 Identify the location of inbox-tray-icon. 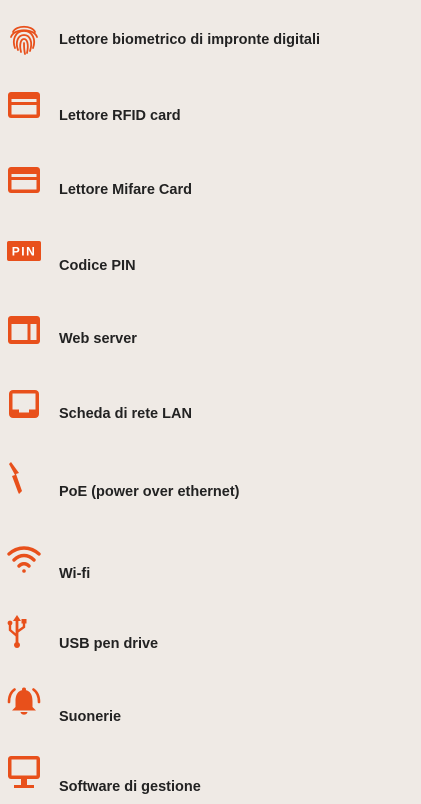
(24, 404).